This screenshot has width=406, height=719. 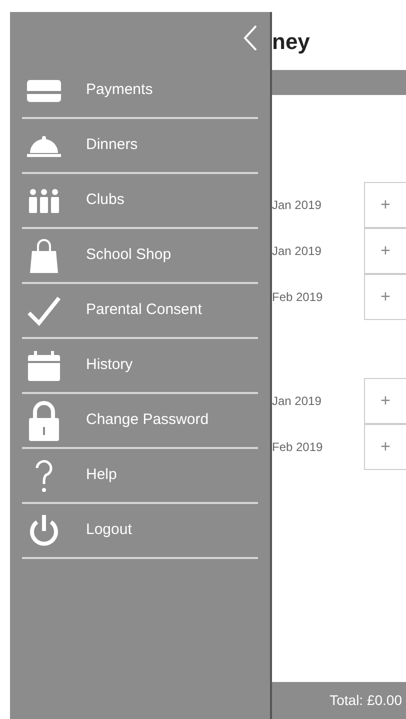 I want to click on menu-item: Help, so click(x=140, y=476).